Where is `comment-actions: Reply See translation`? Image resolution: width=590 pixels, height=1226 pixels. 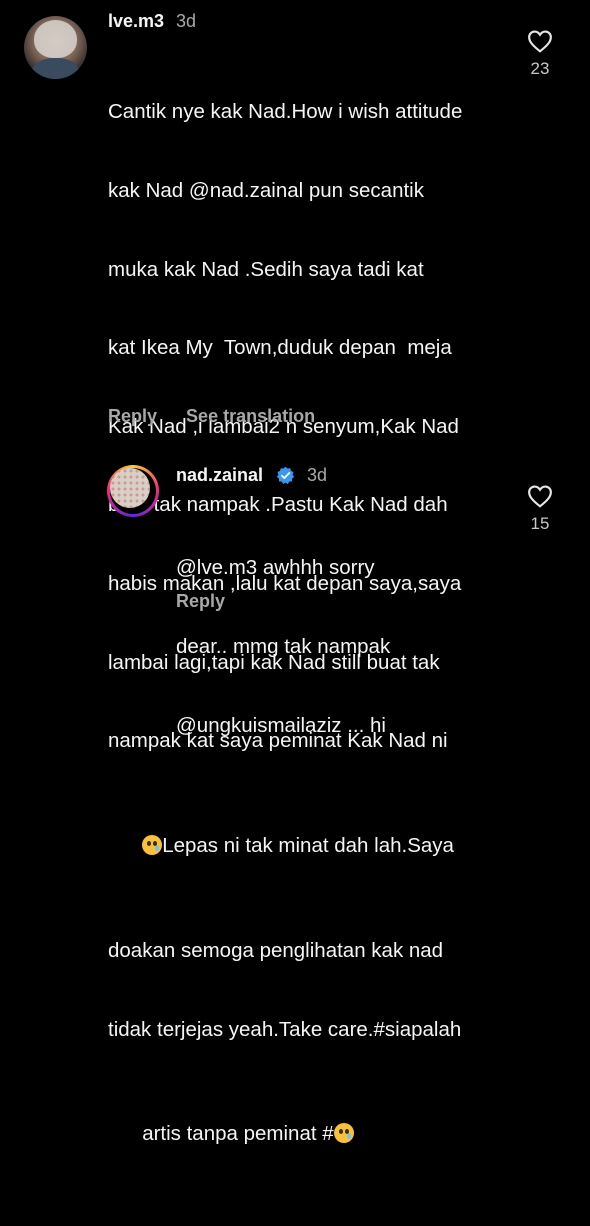 comment-actions: Reply See translation is located at coordinates (223, 416).